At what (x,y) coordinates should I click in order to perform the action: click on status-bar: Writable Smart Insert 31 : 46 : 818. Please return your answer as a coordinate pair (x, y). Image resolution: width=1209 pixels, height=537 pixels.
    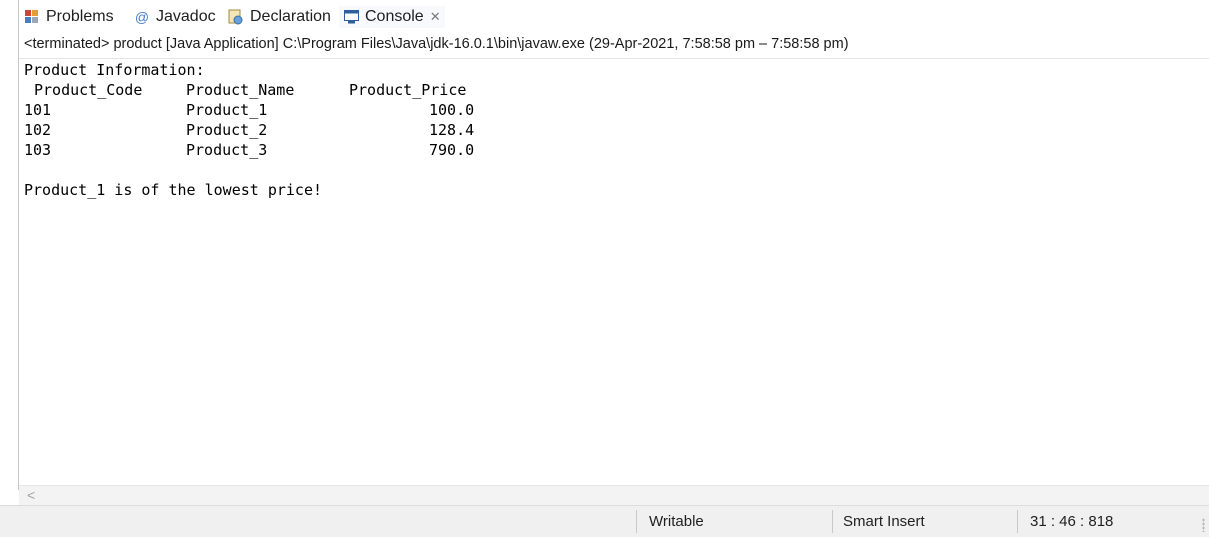
    Looking at the image, I should click on (604, 521).